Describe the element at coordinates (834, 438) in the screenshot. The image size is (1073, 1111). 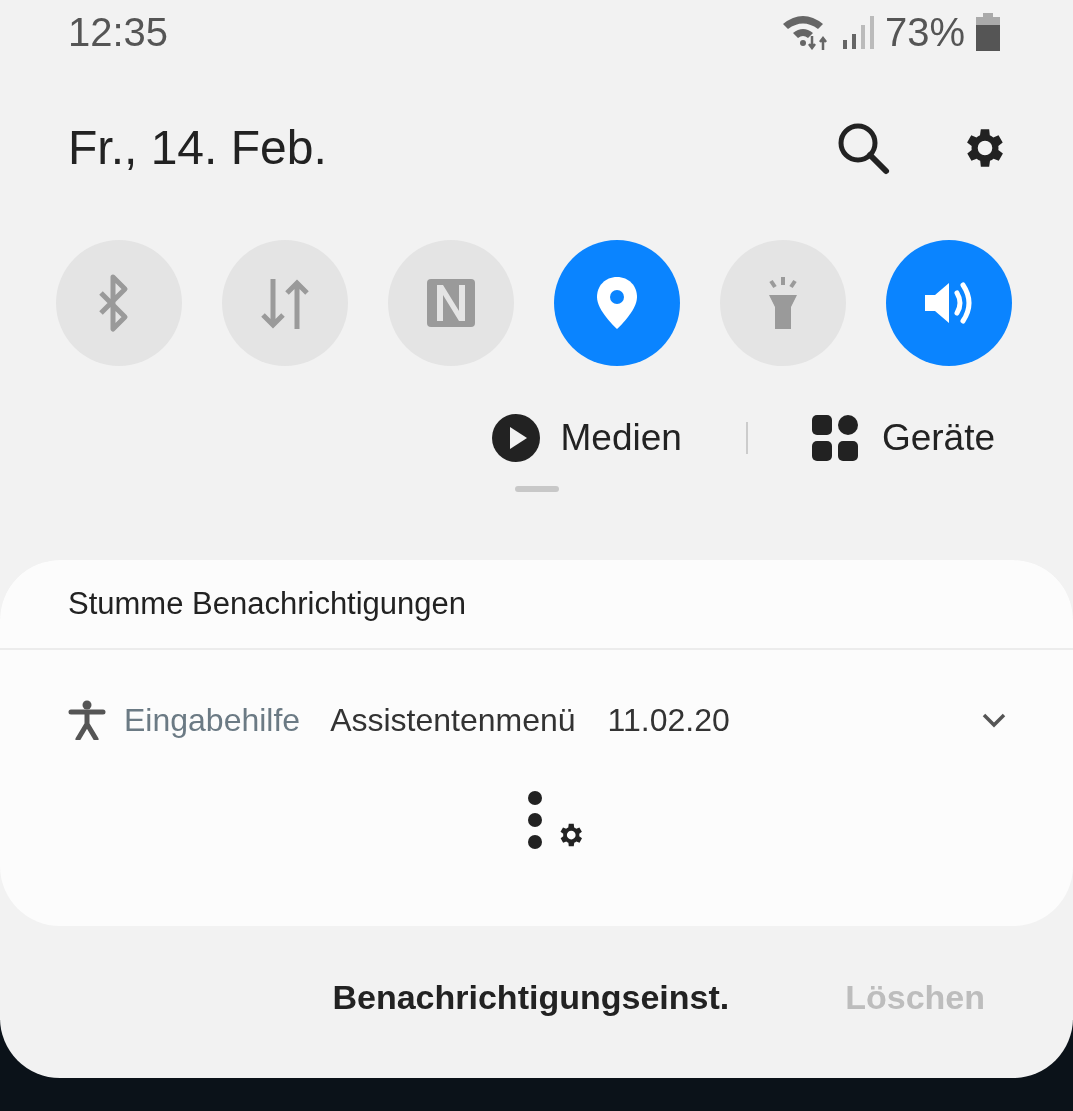
I see `grid-icon` at that location.